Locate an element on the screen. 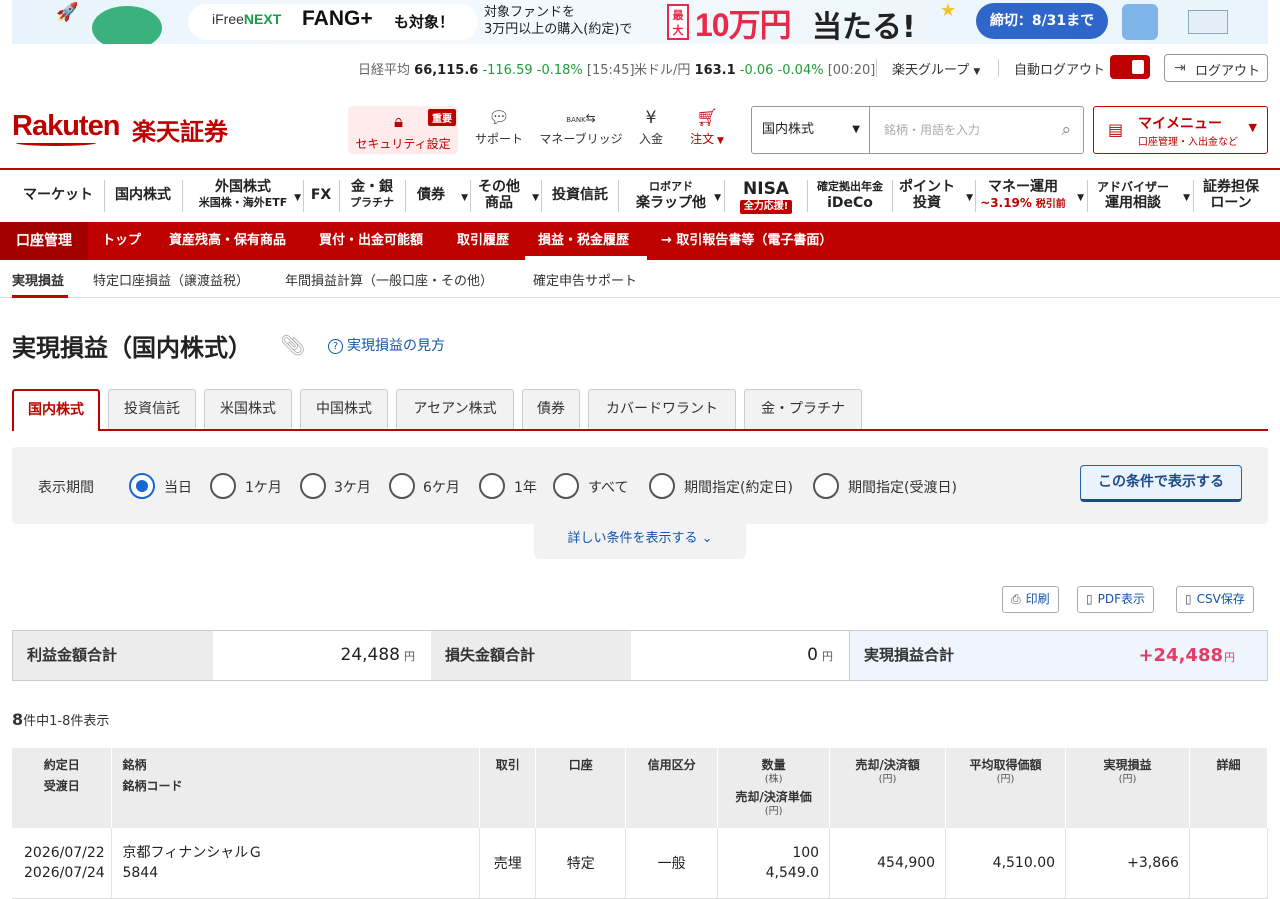 This screenshot has height=899, width=1280. cart-icon: 🛒︎ is located at coordinates (707, 118).